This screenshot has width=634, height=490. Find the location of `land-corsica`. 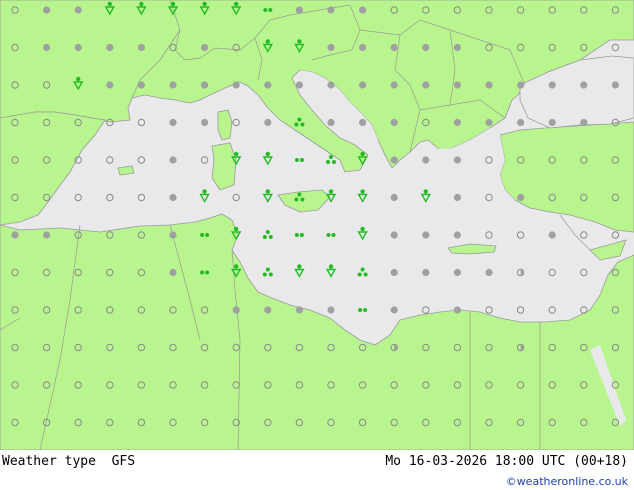

land-corsica is located at coordinates (225, 125).